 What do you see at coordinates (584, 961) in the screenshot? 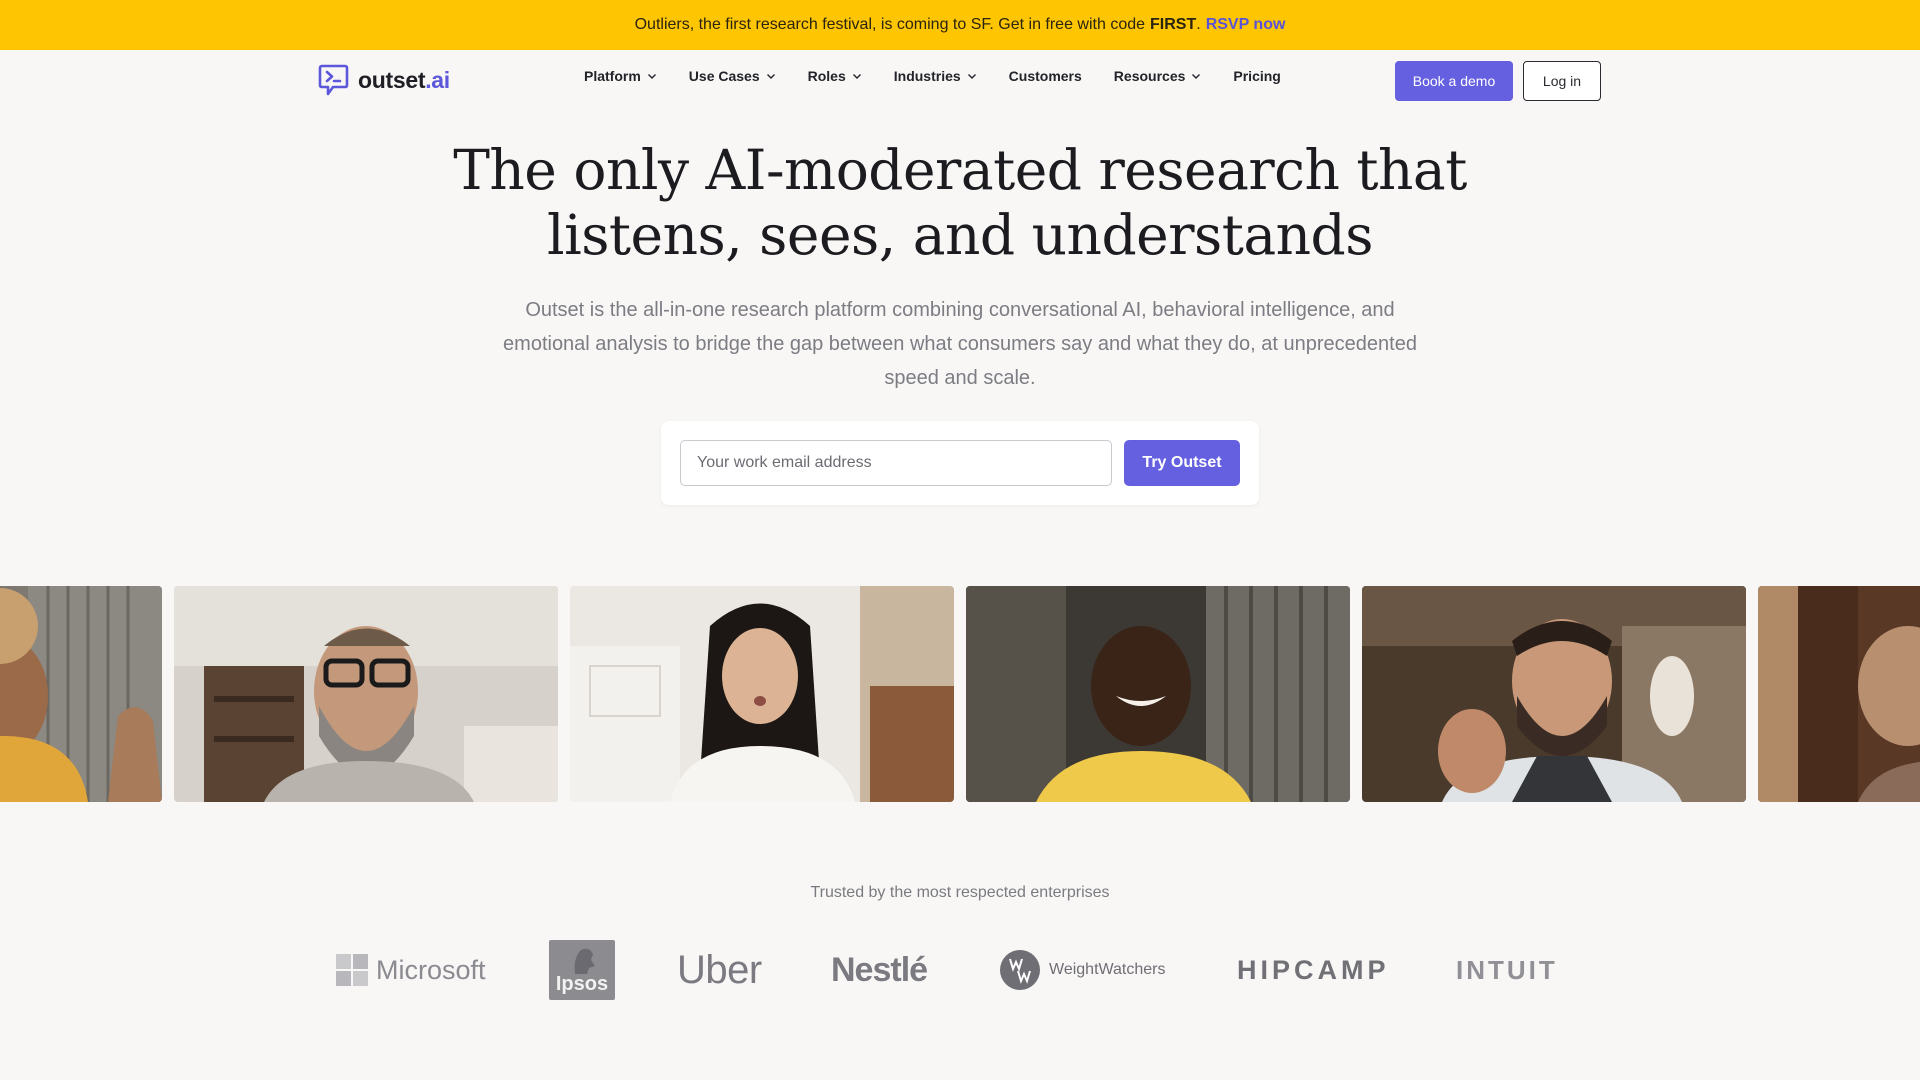
I see `ipsos-profile-icon` at bounding box center [584, 961].